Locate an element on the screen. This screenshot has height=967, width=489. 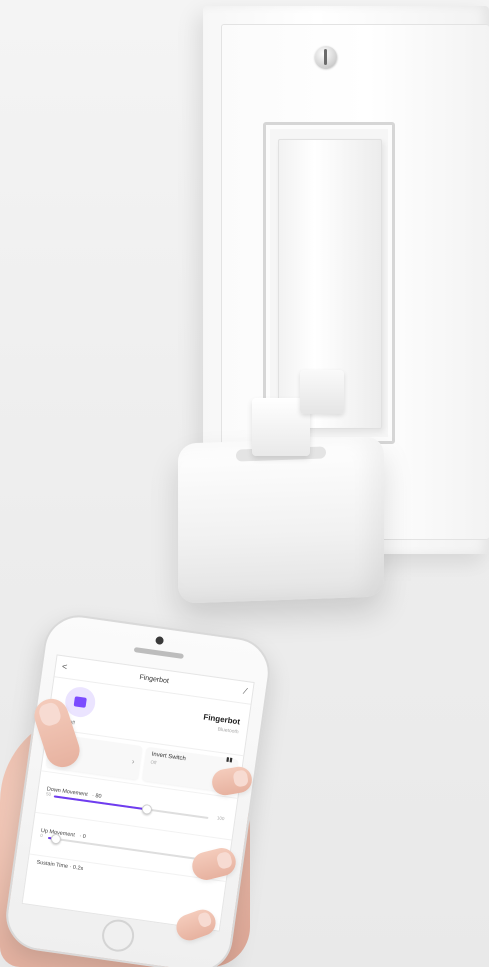
ring-nail is located at coordinates (204, 920).